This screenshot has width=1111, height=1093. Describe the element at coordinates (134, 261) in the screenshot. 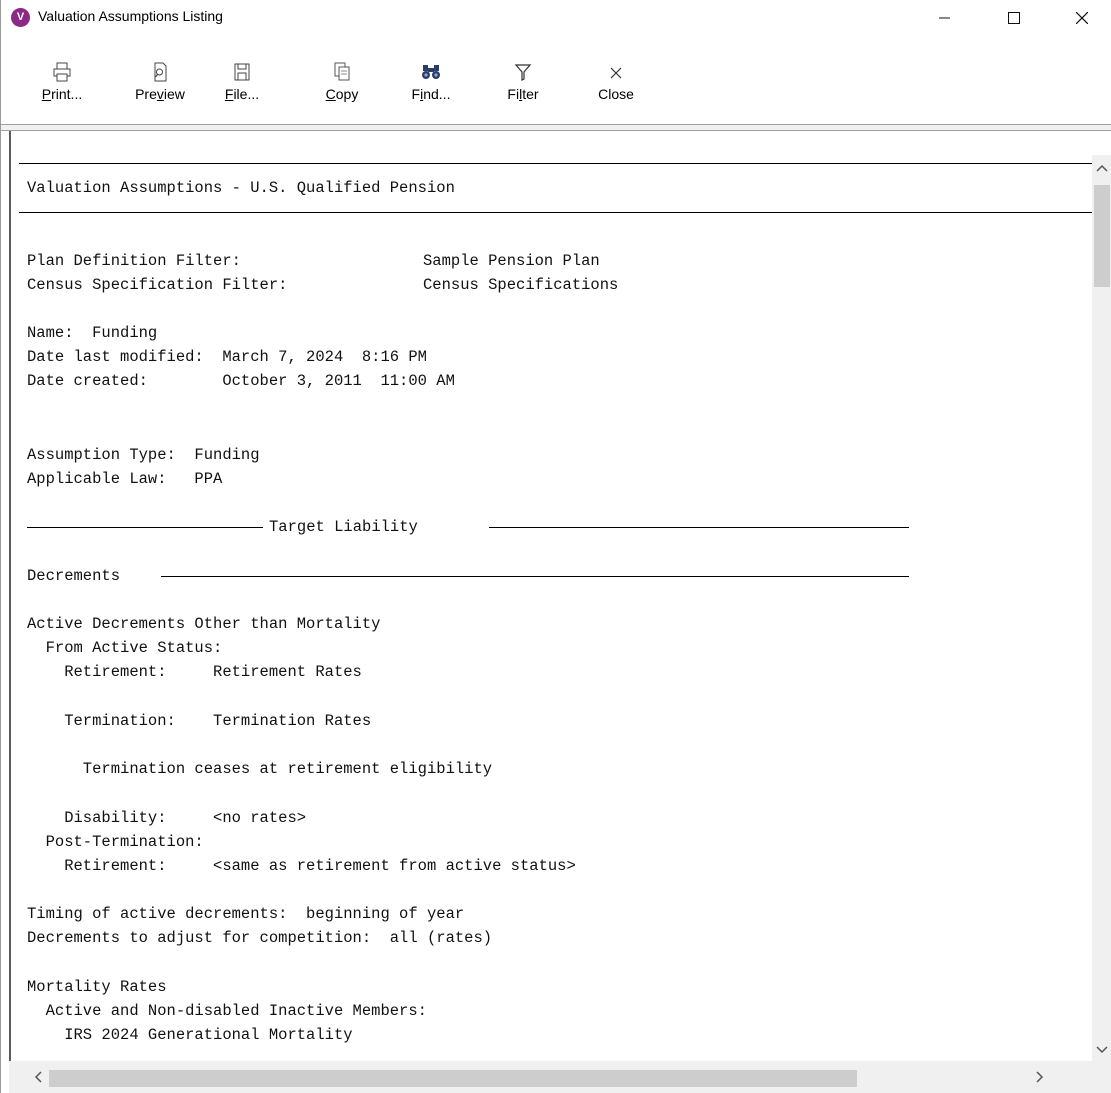

I see `plan-filter-label: Plan Definition Filter:` at that location.